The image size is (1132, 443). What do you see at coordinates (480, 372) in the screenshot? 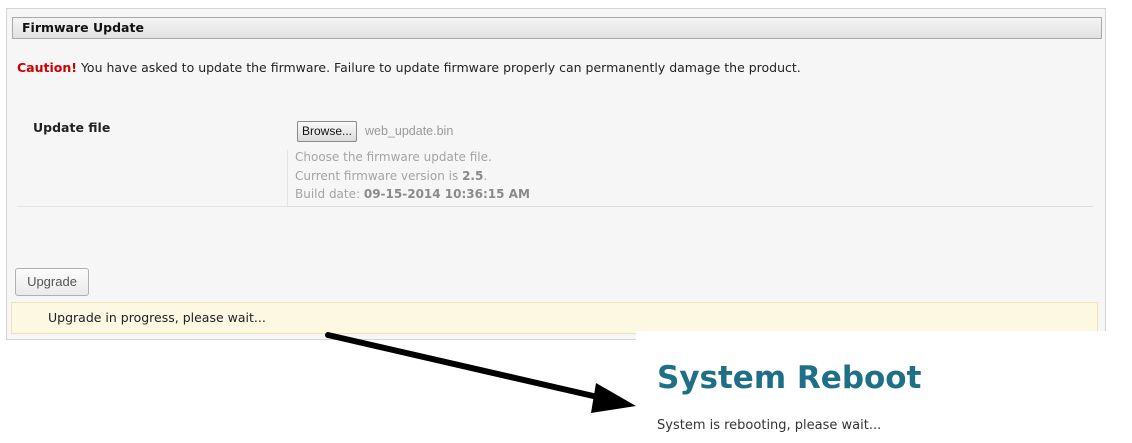
I see `transition-arrow-icon` at bounding box center [480, 372].